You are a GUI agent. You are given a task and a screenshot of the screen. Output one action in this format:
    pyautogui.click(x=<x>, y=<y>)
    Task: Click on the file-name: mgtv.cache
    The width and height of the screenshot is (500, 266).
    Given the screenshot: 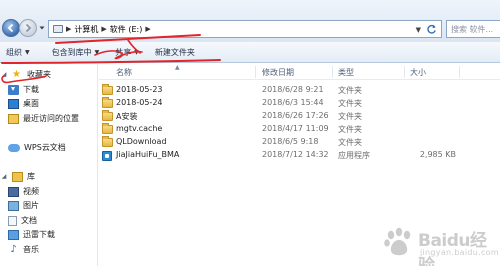 What is the action you would take?
    pyautogui.click(x=139, y=128)
    